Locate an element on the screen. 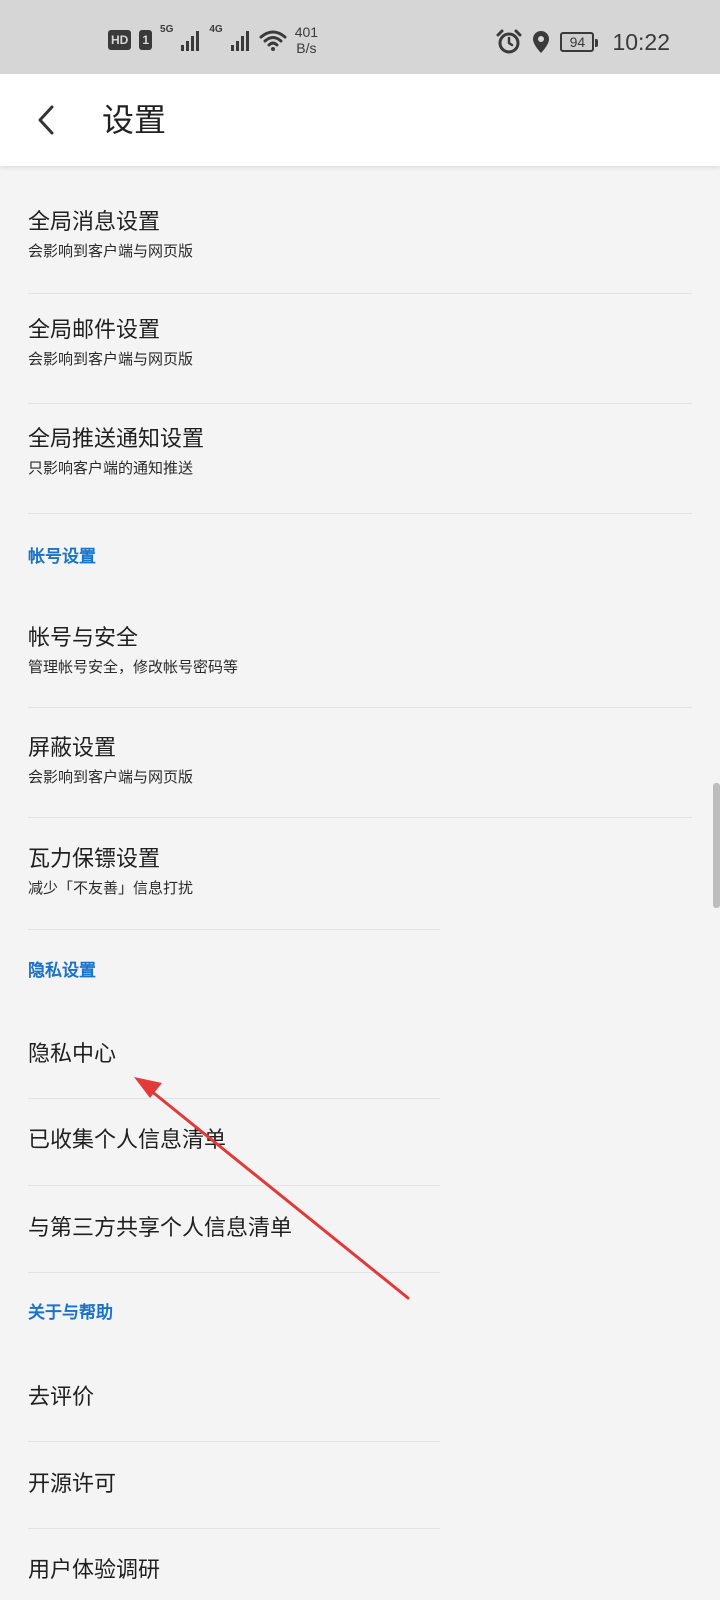 The height and width of the screenshot is (1600, 720). rate-app-item: 去评价 is located at coordinates (61, 1398).